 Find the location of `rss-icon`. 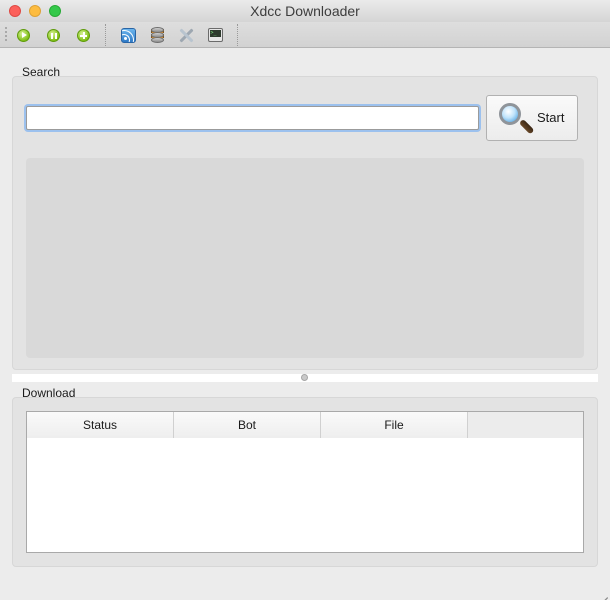

rss-icon is located at coordinates (128, 35).